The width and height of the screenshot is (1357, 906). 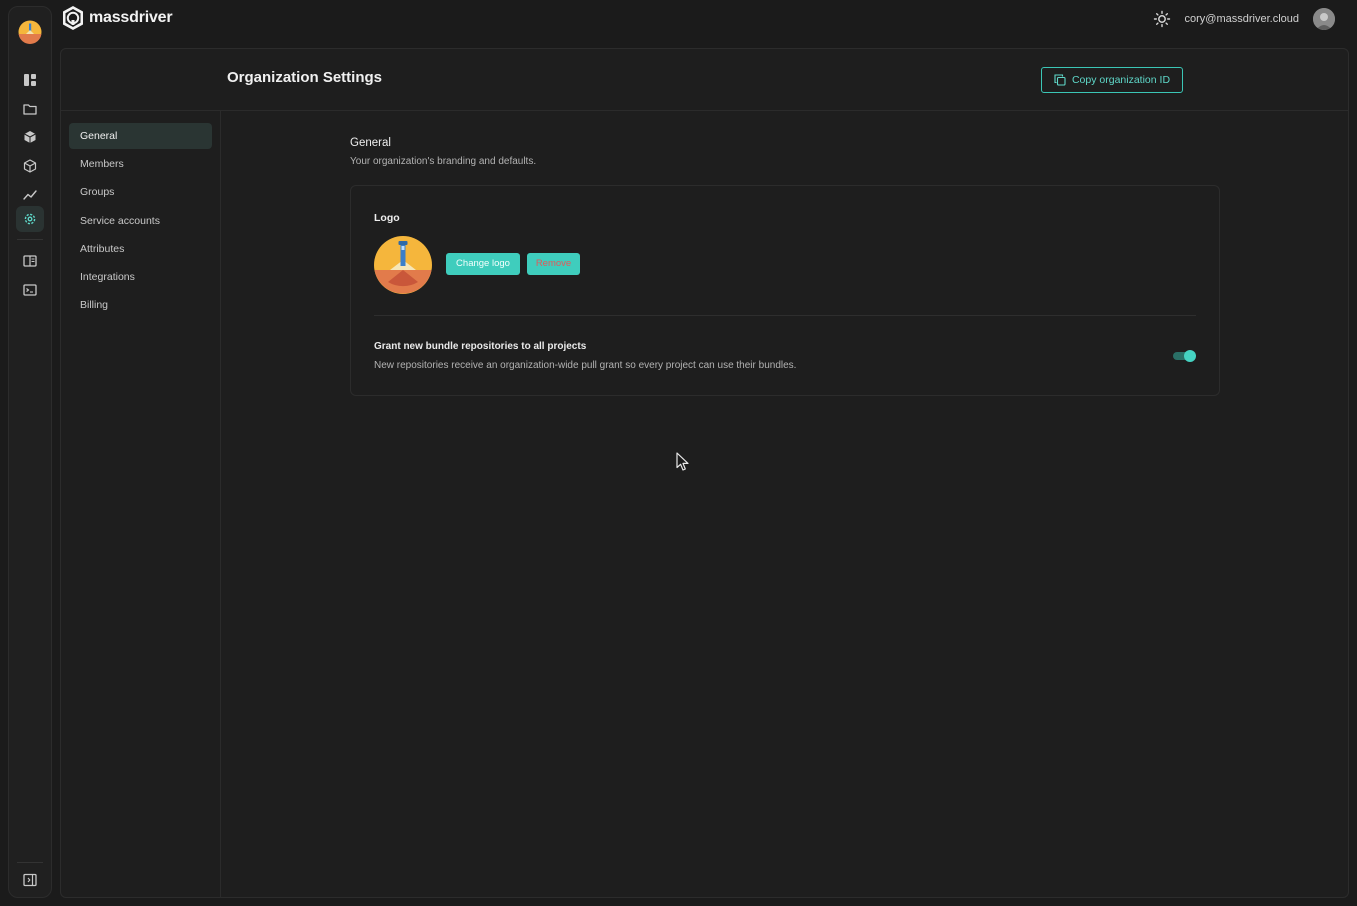 What do you see at coordinates (678, 20) in the screenshot?
I see `top-bar: massdriver cory@massdriver.cloud` at bounding box center [678, 20].